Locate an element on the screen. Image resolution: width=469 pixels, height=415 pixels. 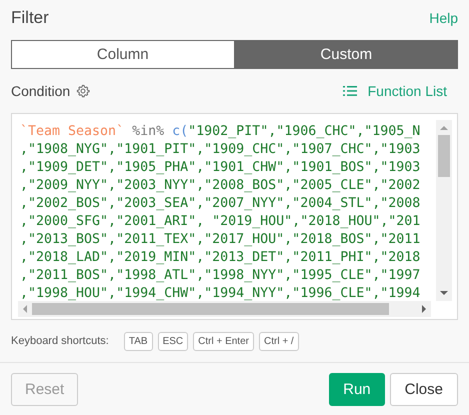
code-line: ,"2000_SFG","2001_ARI", "2019_HOU","2018_HOU","201 is located at coordinates (221, 222).